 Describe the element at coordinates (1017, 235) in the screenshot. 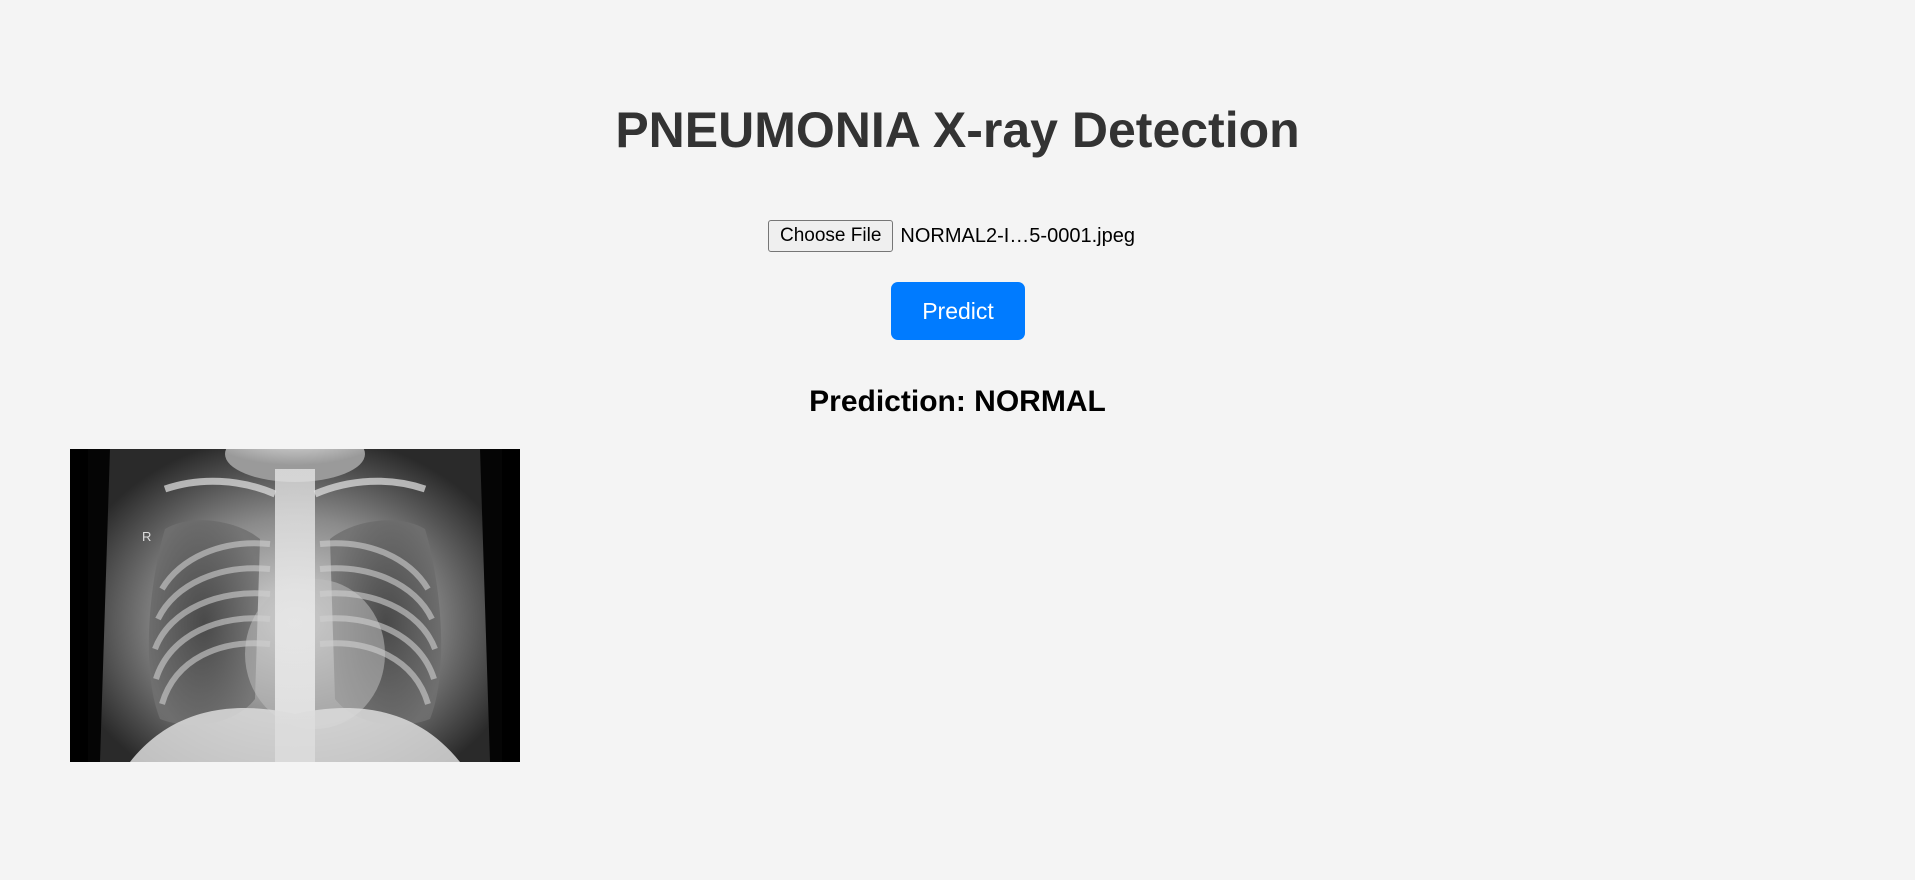

I see `selected-file-name: NORMAL2-I…5-0001.jpeg` at that location.